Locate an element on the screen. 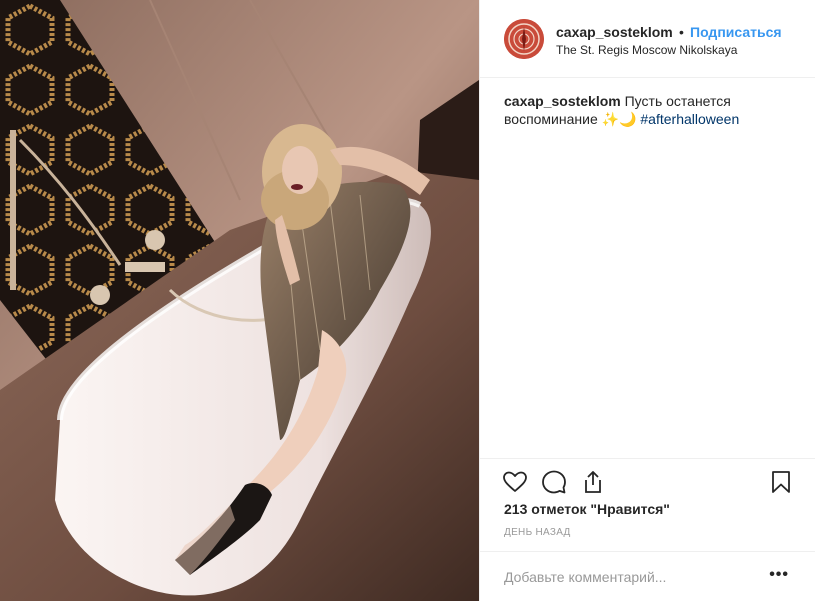 The height and width of the screenshot is (601, 815). more-options-icon: ••• is located at coordinates (779, 575).